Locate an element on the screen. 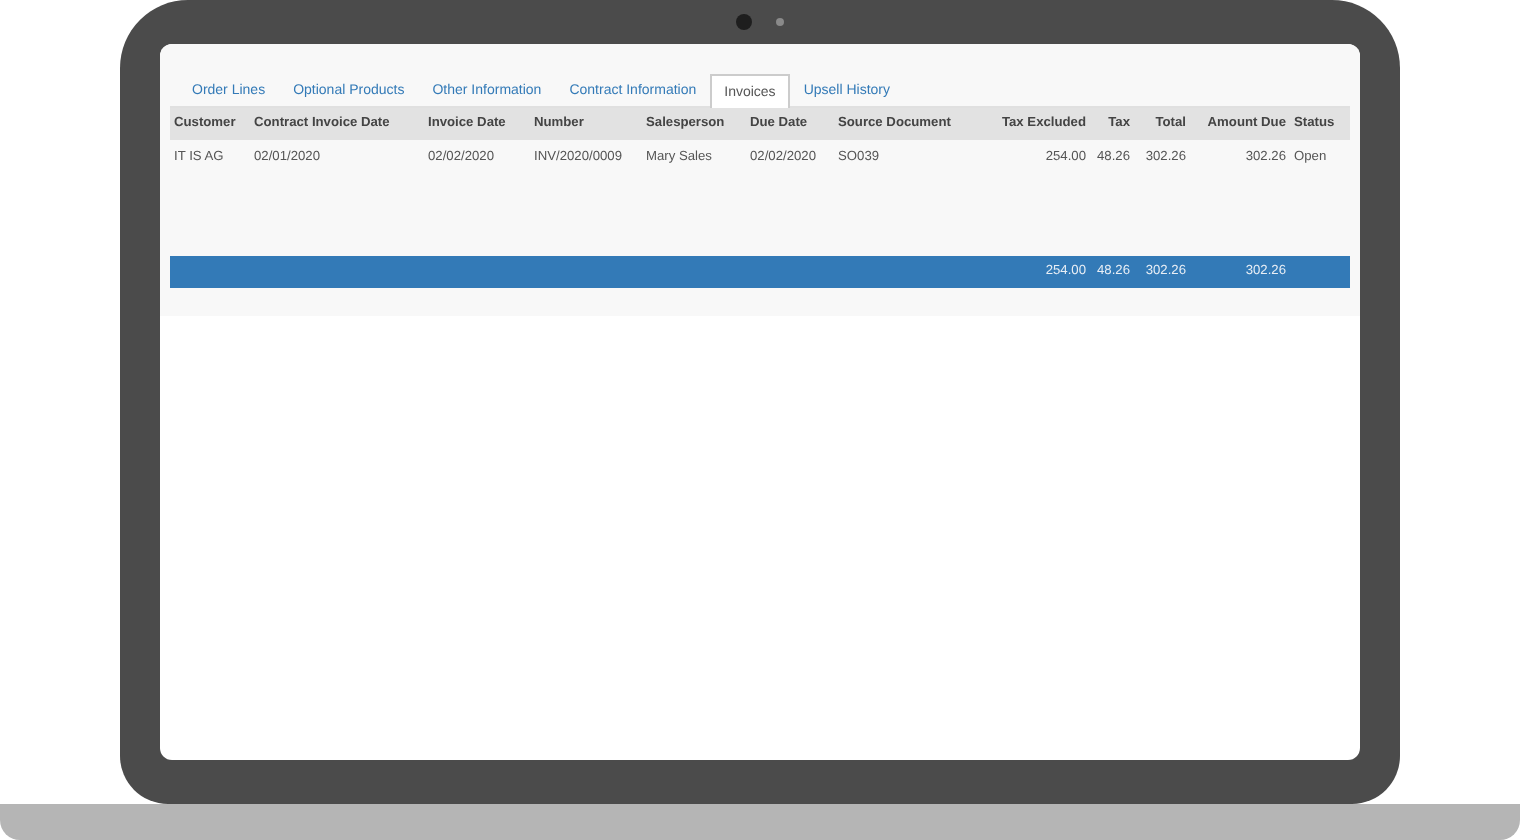 The width and height of the screenshot is (1520, 840). sensor-icon is located at coordinates (780, 22).